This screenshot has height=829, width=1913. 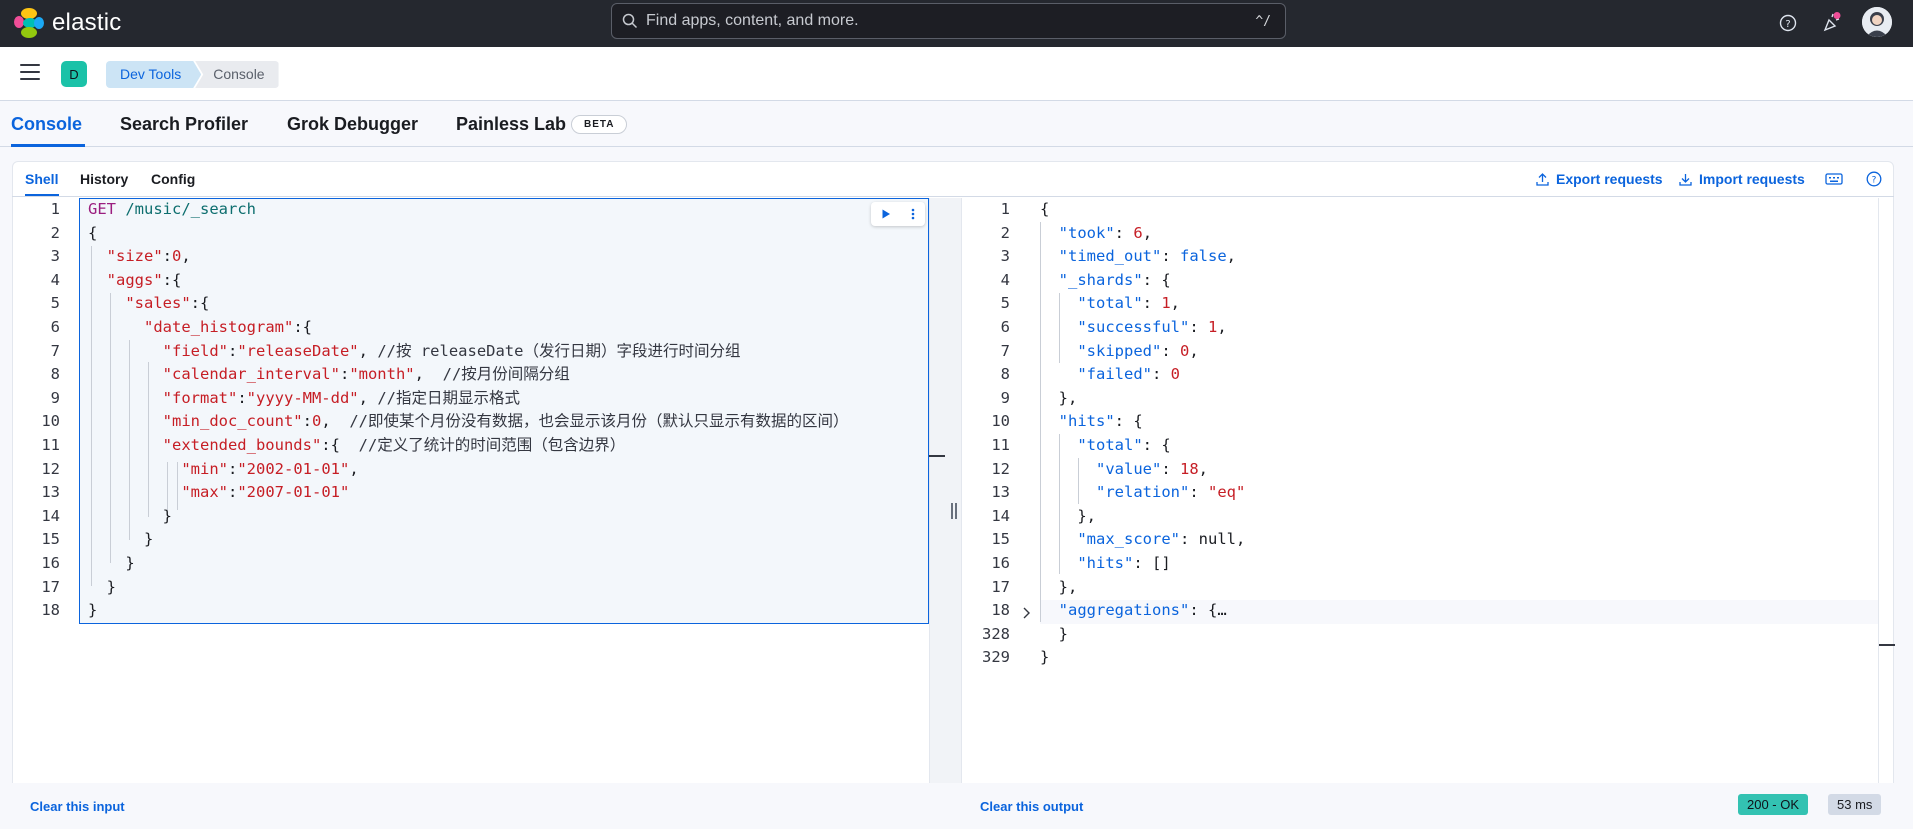 What do you see at coordinates (1138, 350) in the screenshot?
I see `code-line: "skipped": 0,` at bounding box center [1138, 350].